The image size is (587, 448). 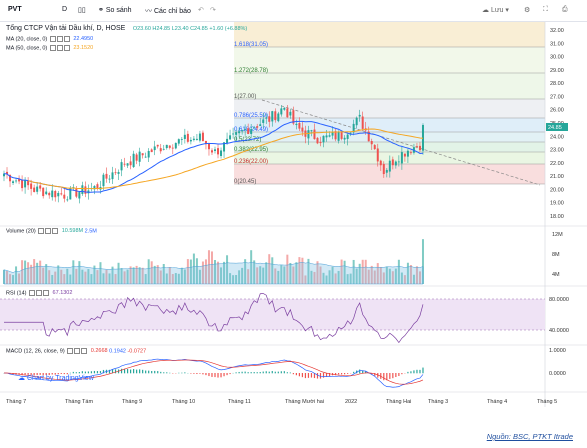 I want to click on ma50-legend: MA (50, close, 0) 23.1520, so click(x=49, y=48).